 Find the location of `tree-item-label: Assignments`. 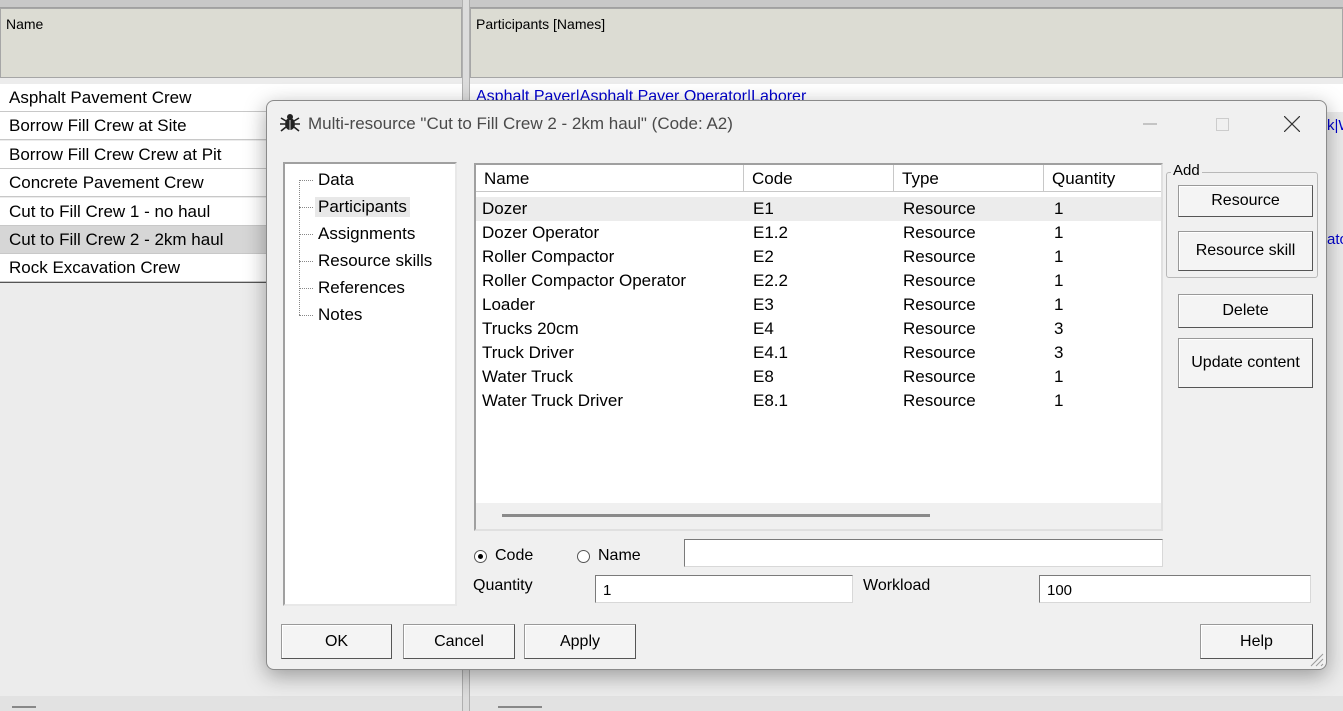

tree-item-label: Assignments is located at coordinates (367, 233).